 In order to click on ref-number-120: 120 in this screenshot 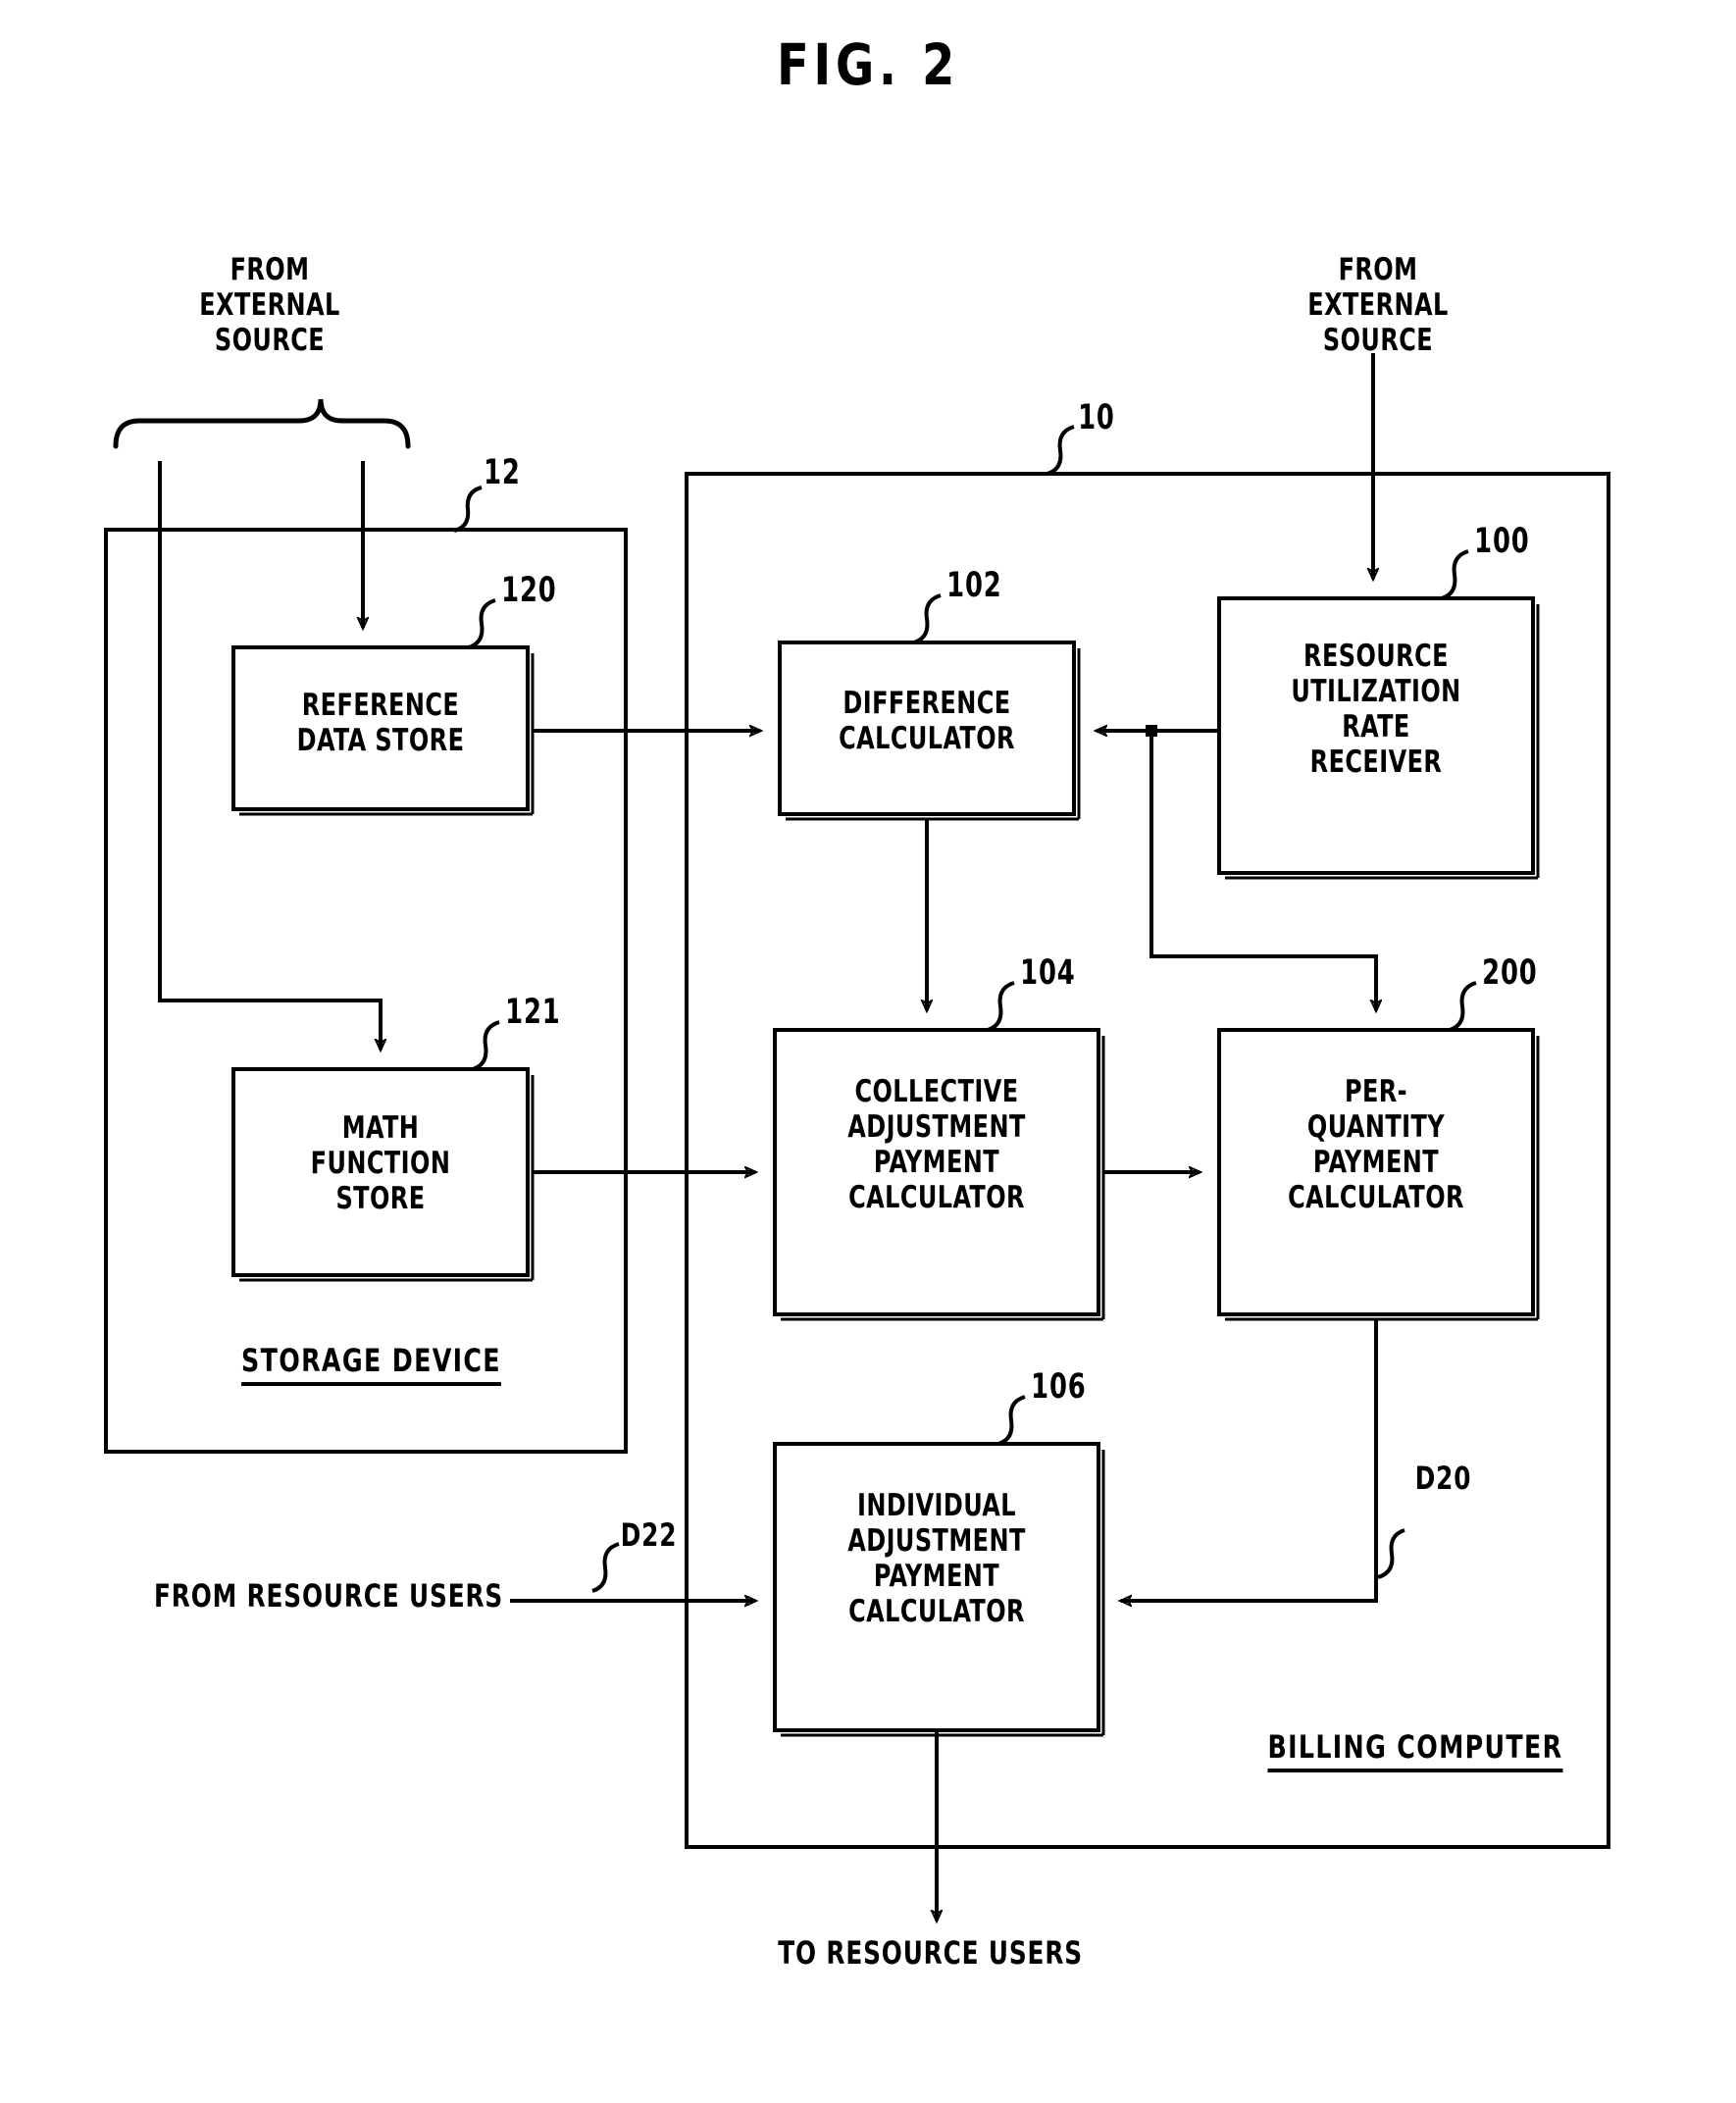, I will do `click(529, 590)`.